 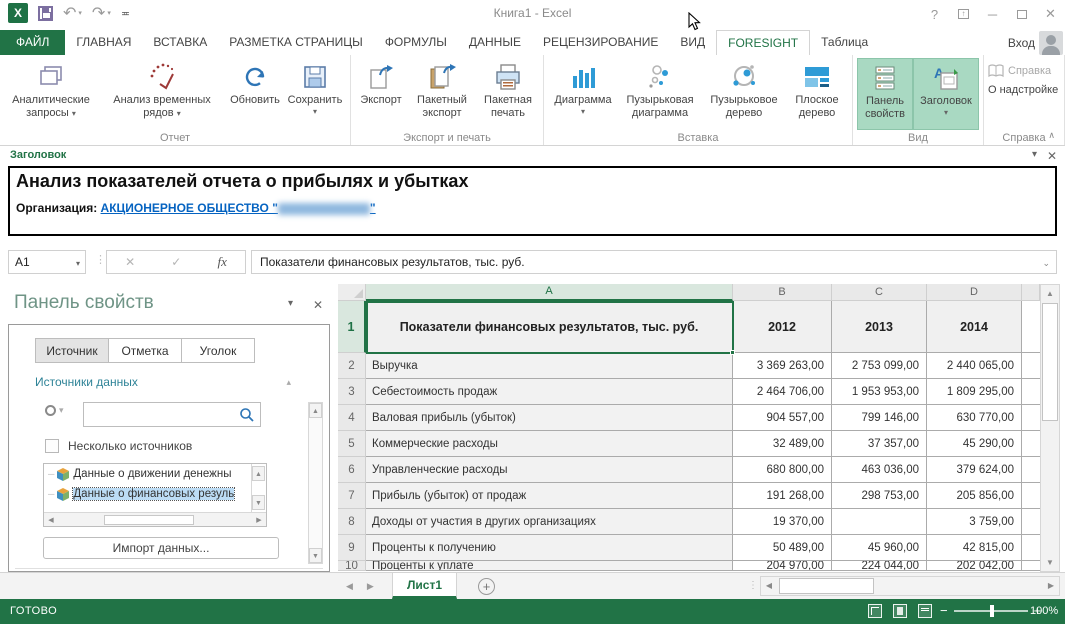 What do you see at coordinates (508, 94) in the screenshot?
I see `batch-print-button: Пакетная печать` at bounding box center [508, 94].